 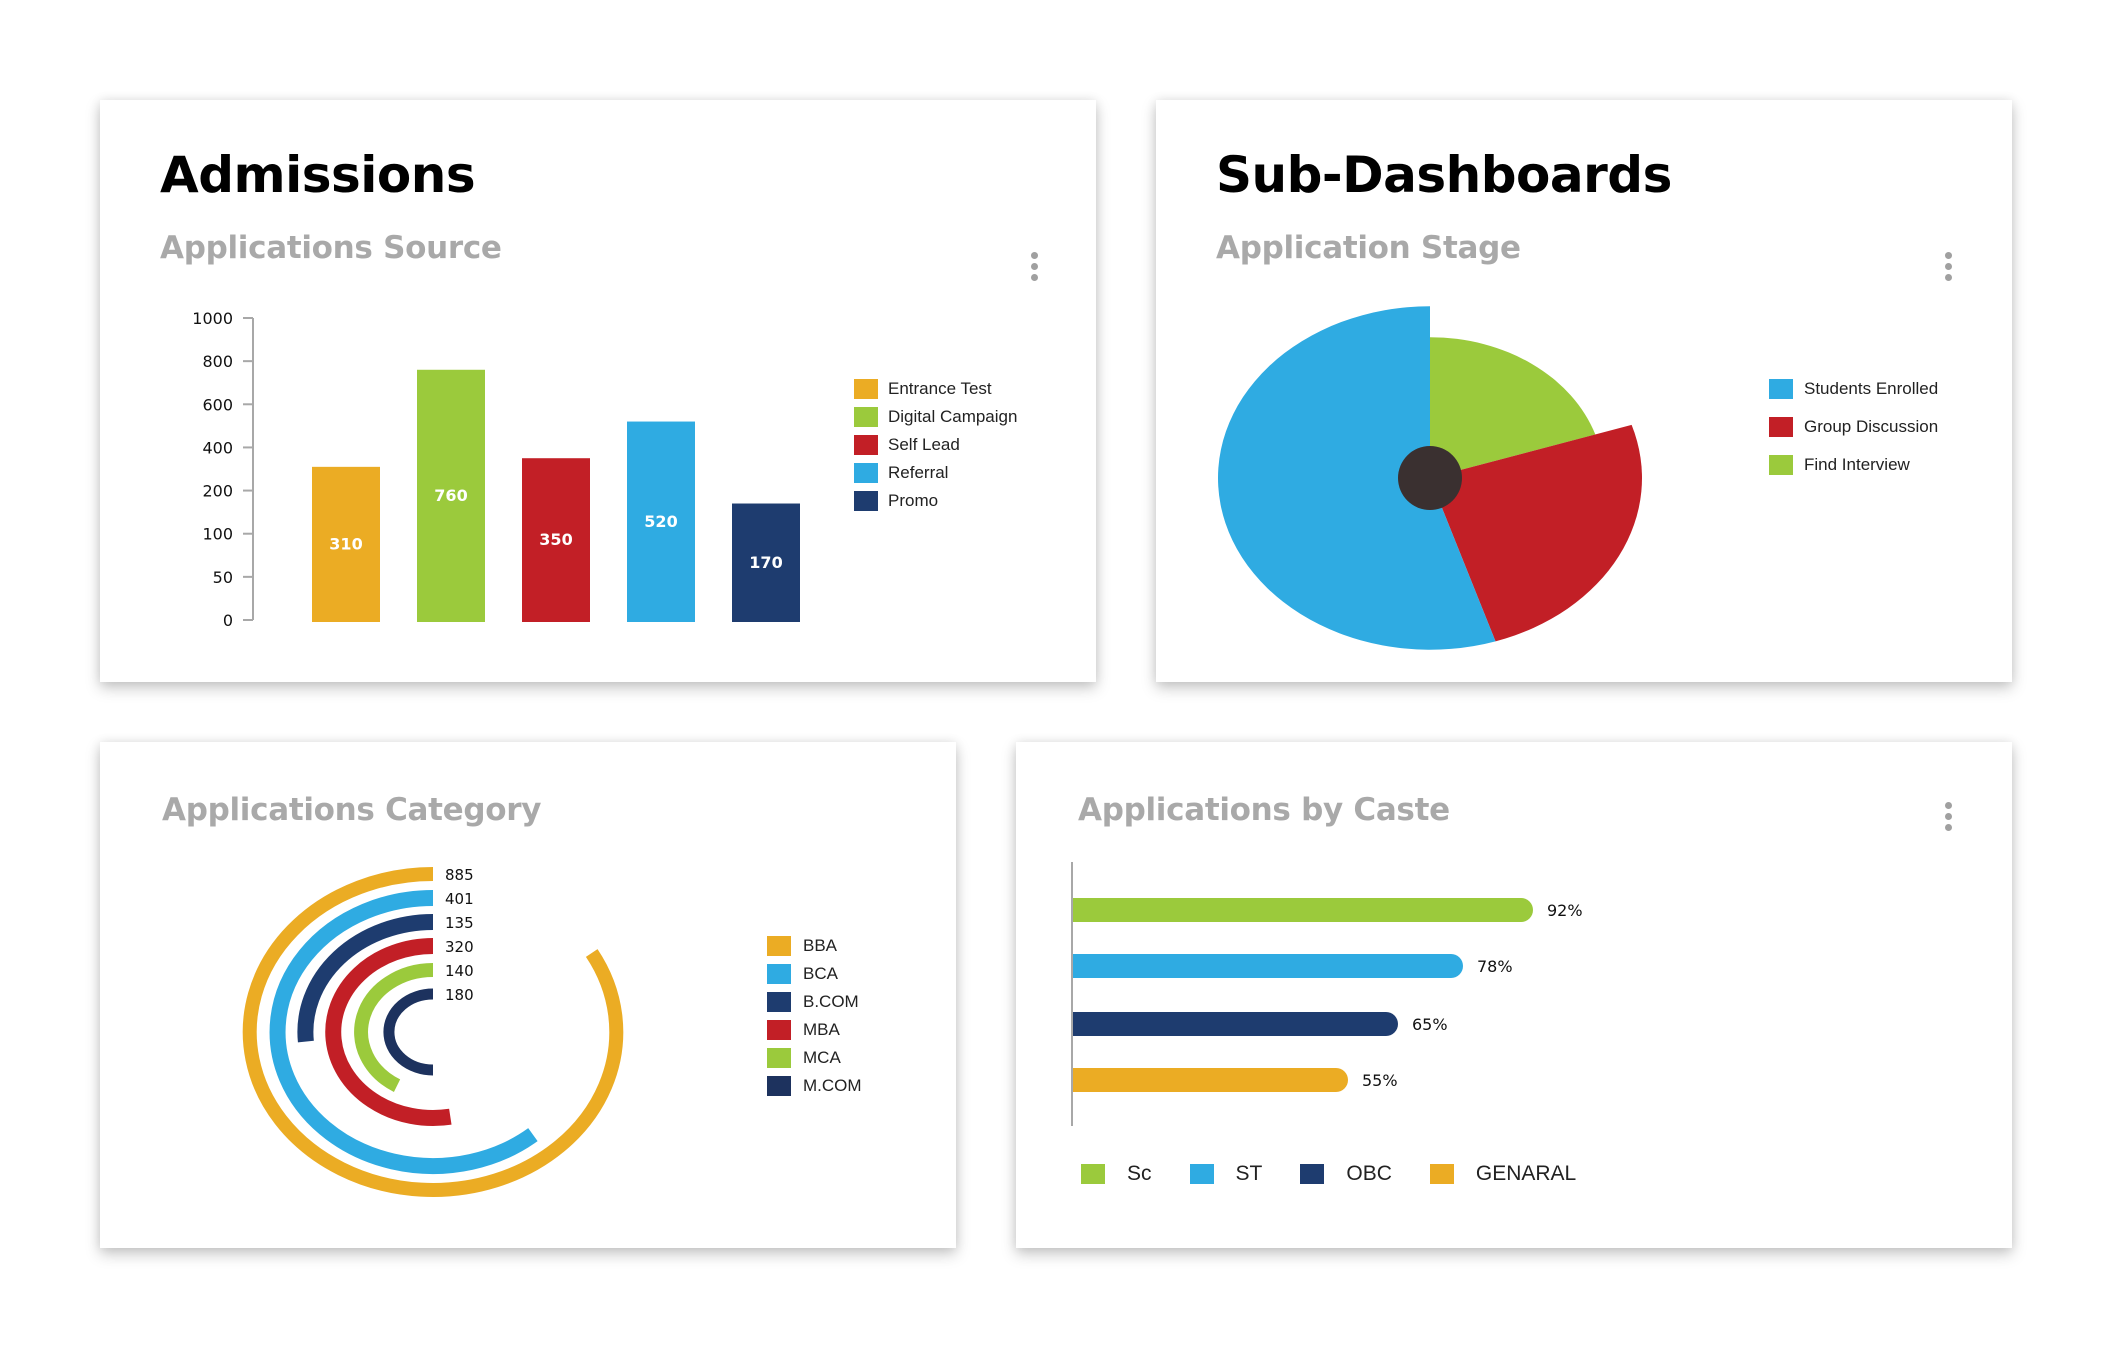 I want to click on legend-label: Entrance Test, so click(x=940, y=388).